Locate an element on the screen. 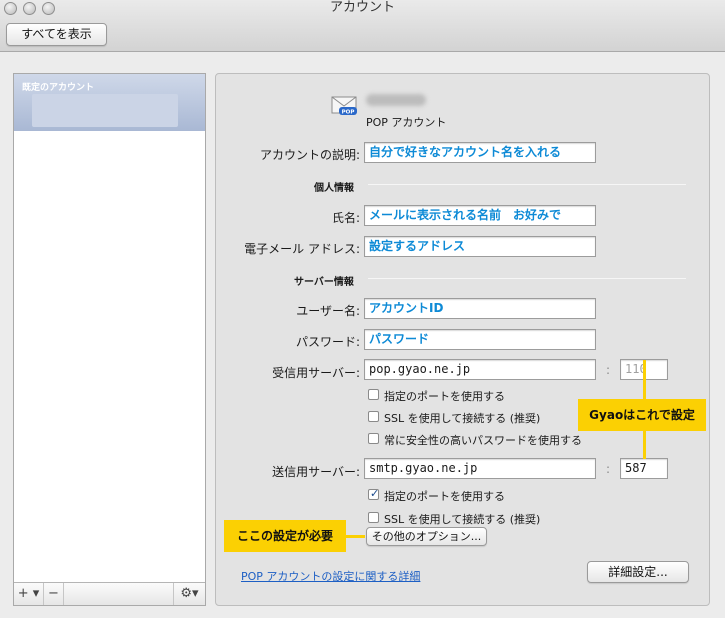 This screenshot has height=618, width=725. incoming-use-port-checkbox is located at coordinates (373, 394).